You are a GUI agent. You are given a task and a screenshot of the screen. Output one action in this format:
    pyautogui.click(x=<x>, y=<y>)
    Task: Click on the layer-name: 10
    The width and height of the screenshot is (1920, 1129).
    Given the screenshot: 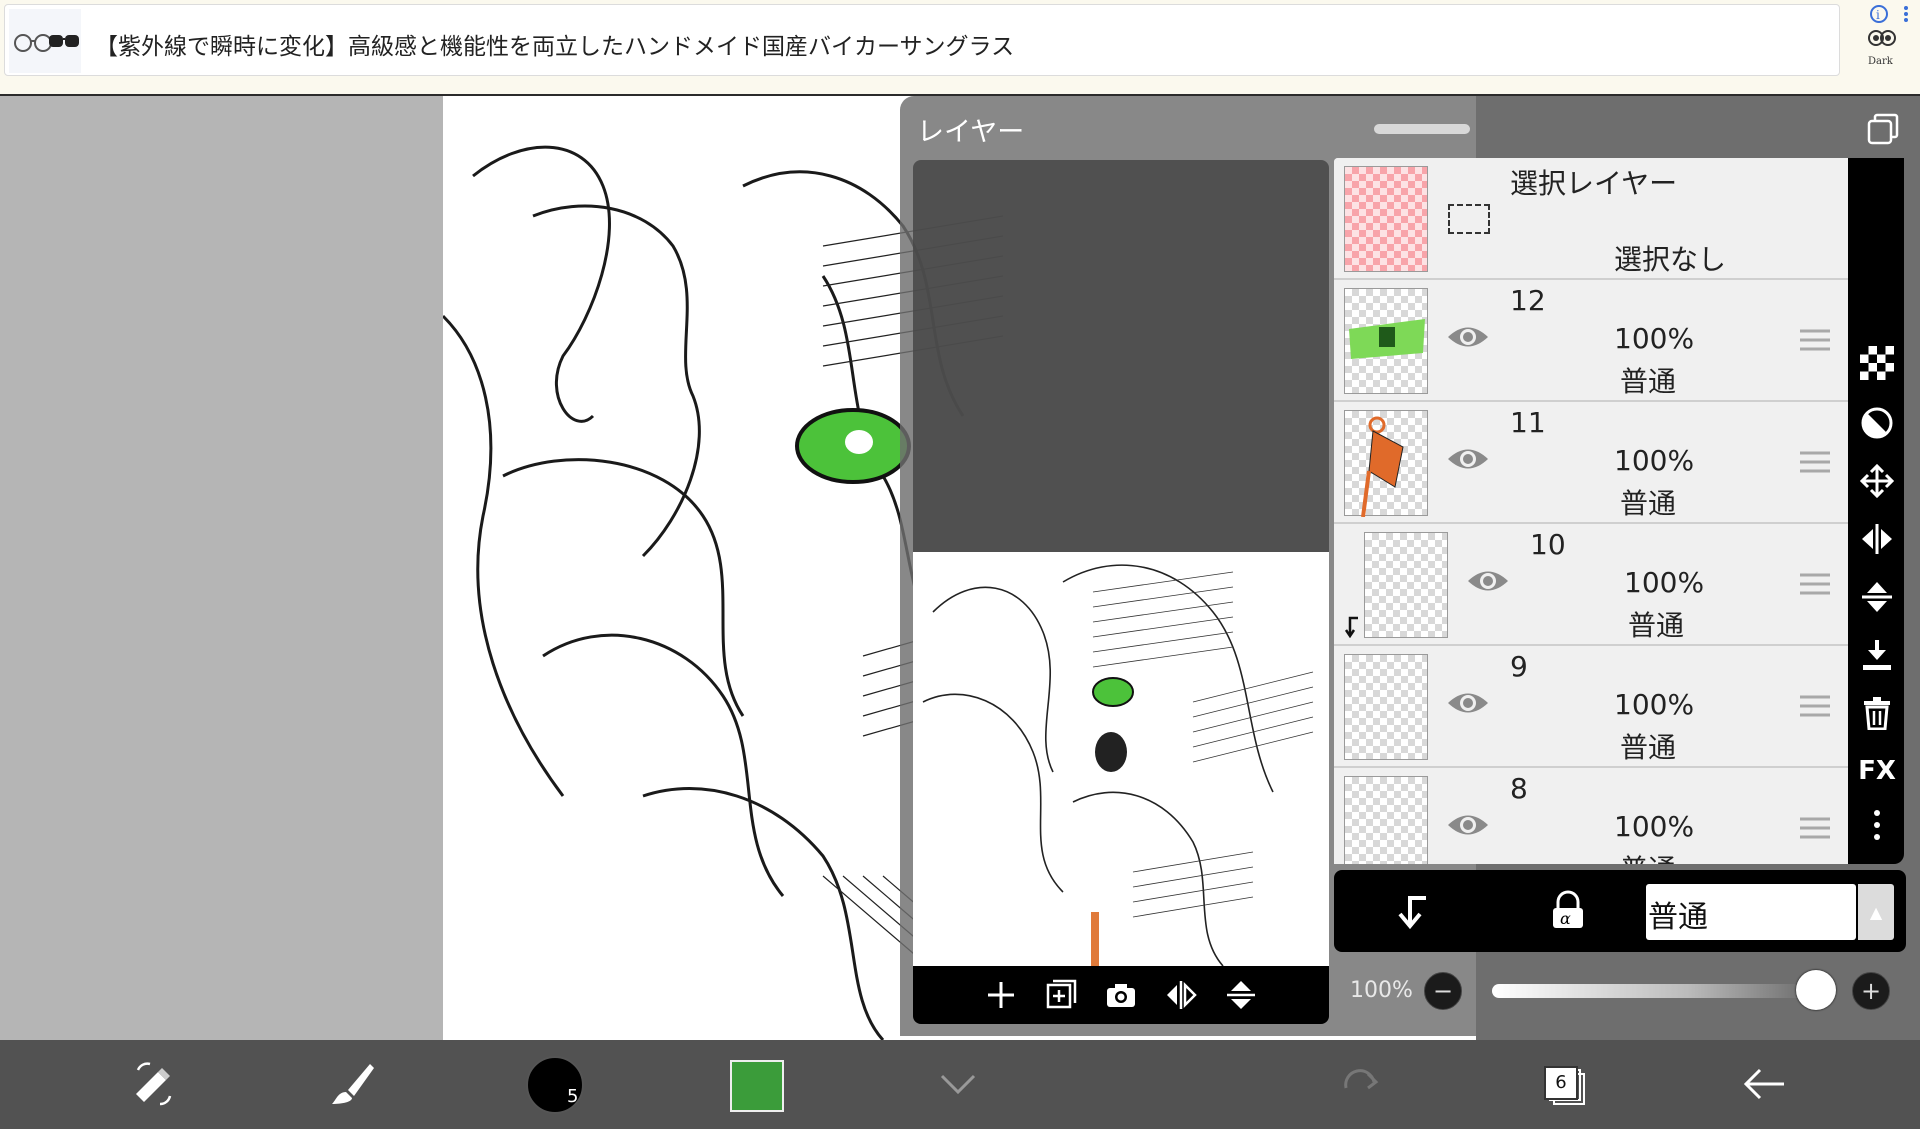 What is the action you would take?
    pyautogui.click(x=1548, y=544)
    